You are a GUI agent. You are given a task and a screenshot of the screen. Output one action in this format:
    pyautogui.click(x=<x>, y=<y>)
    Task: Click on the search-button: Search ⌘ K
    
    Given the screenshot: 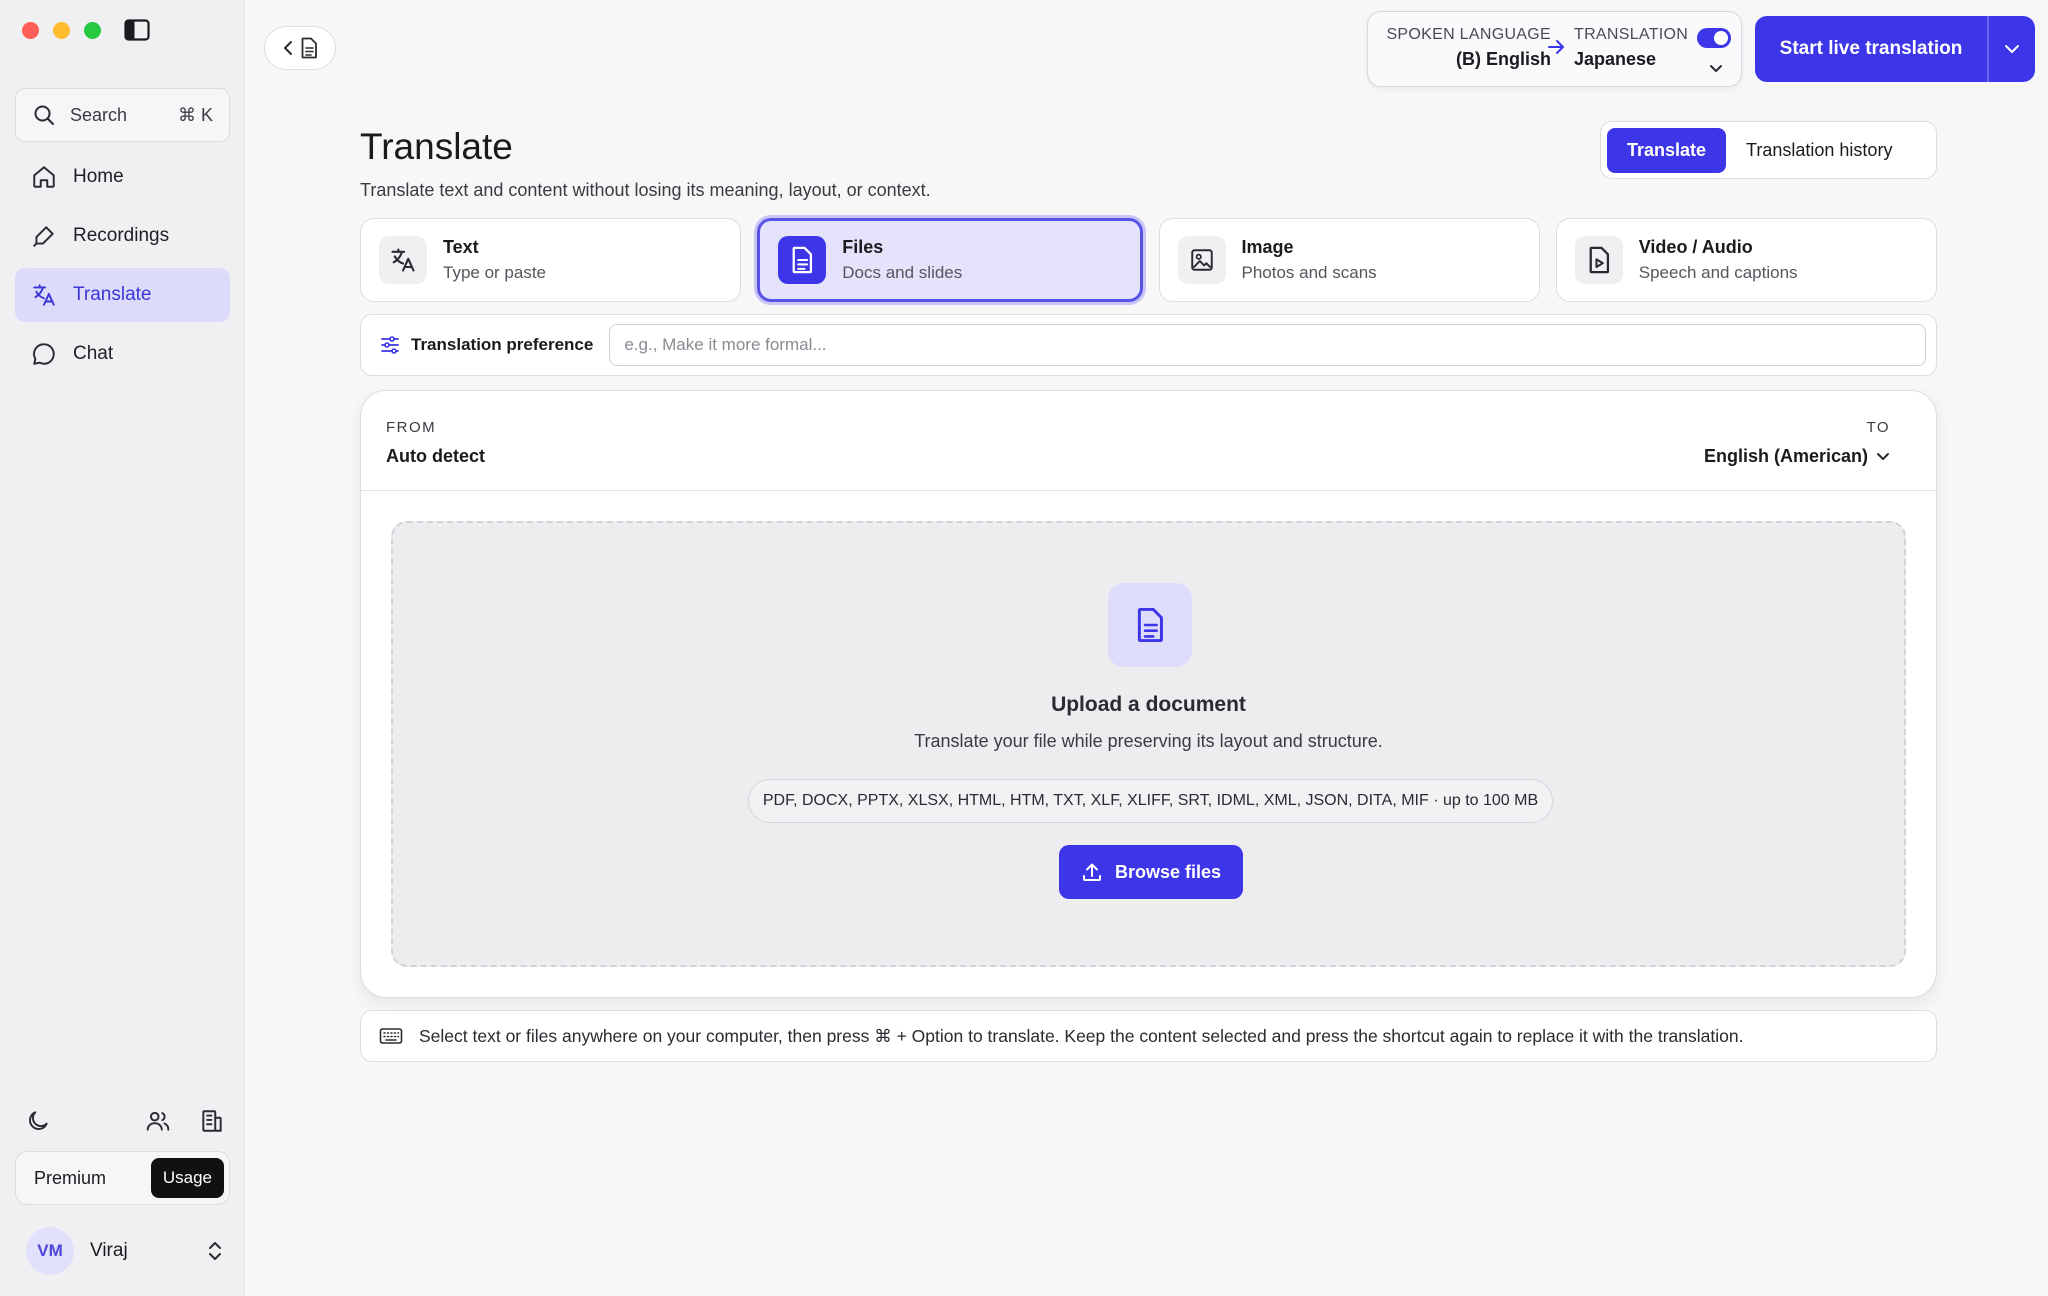 What is the action you would take?
    pyautogui.click(x=122, y=115)
    